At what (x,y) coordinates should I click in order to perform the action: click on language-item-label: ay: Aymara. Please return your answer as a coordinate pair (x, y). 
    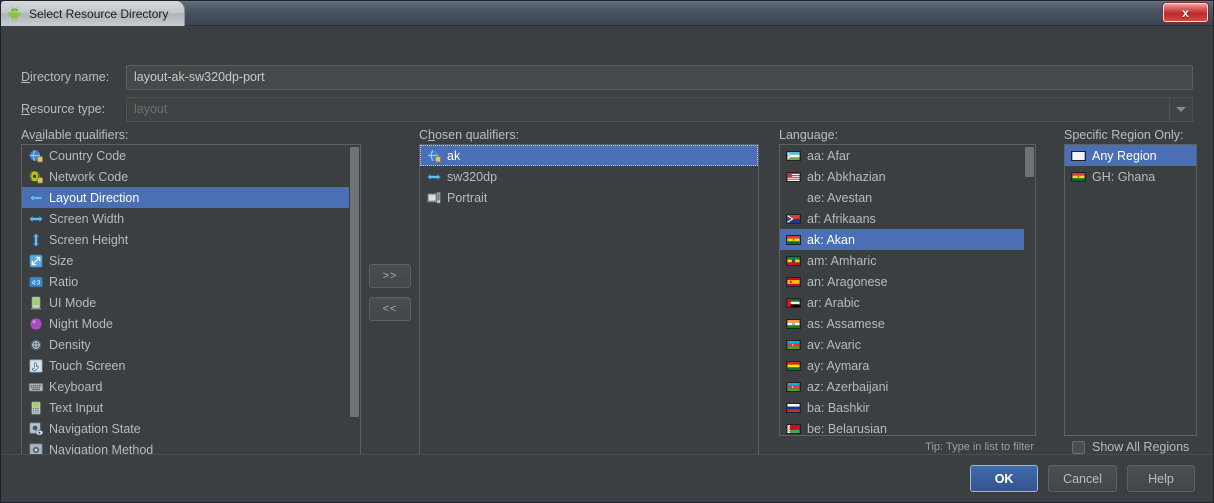
    Looking at the image, I should click on (838, 365).